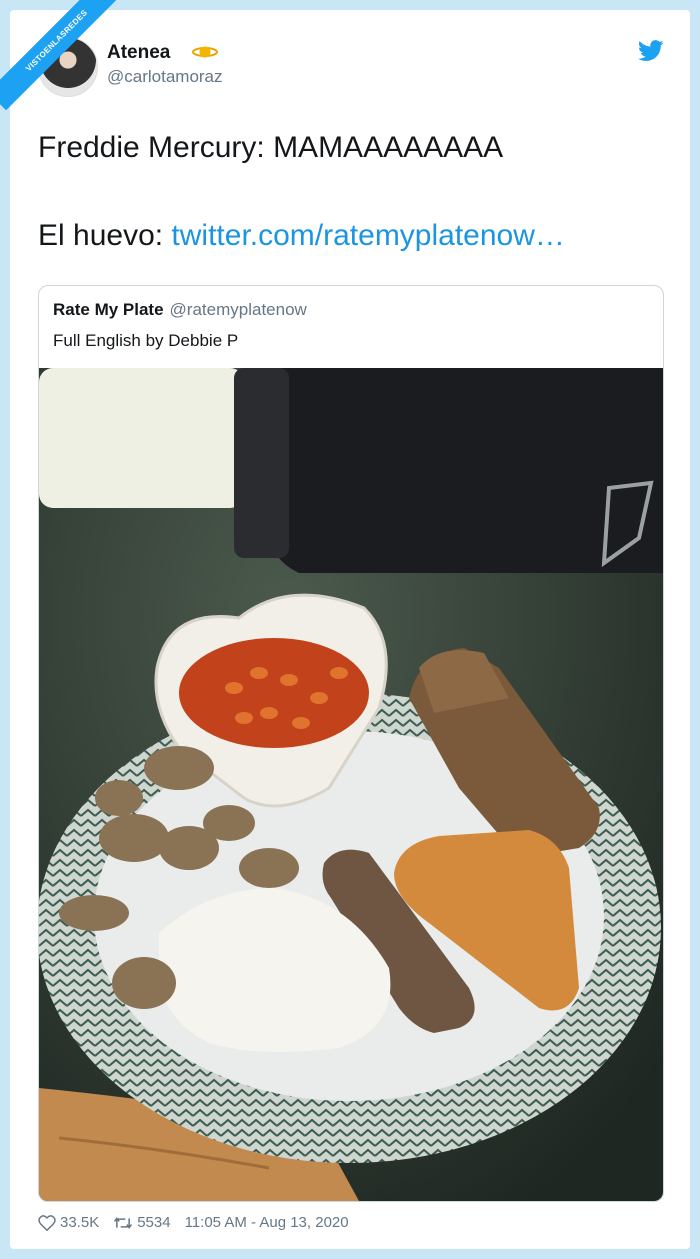  What do you see at coordinates (123, 1222) in the screenshot?
I see `retweet-icon` at bounding box center [123, 1222].